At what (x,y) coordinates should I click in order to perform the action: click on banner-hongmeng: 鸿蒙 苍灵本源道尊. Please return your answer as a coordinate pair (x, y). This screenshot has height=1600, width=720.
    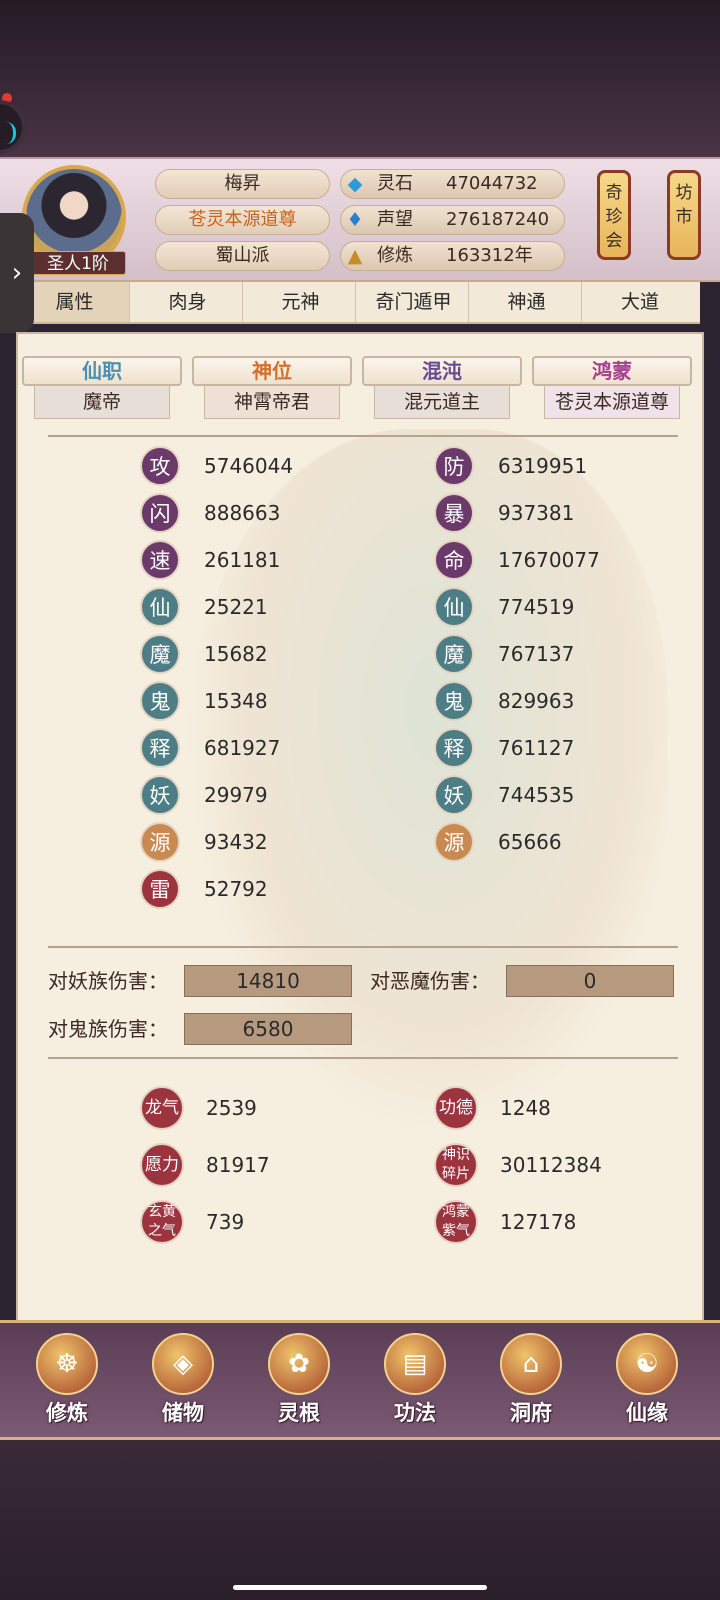
    Looking at the image, I should click on (612, 389).